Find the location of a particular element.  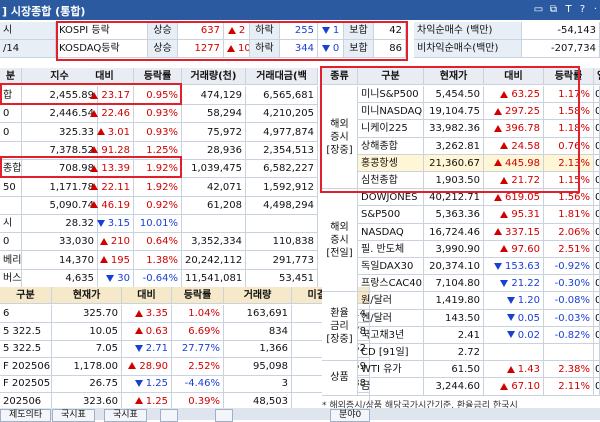

summary-up-count: 1277 is located at coordinates (201, 49).